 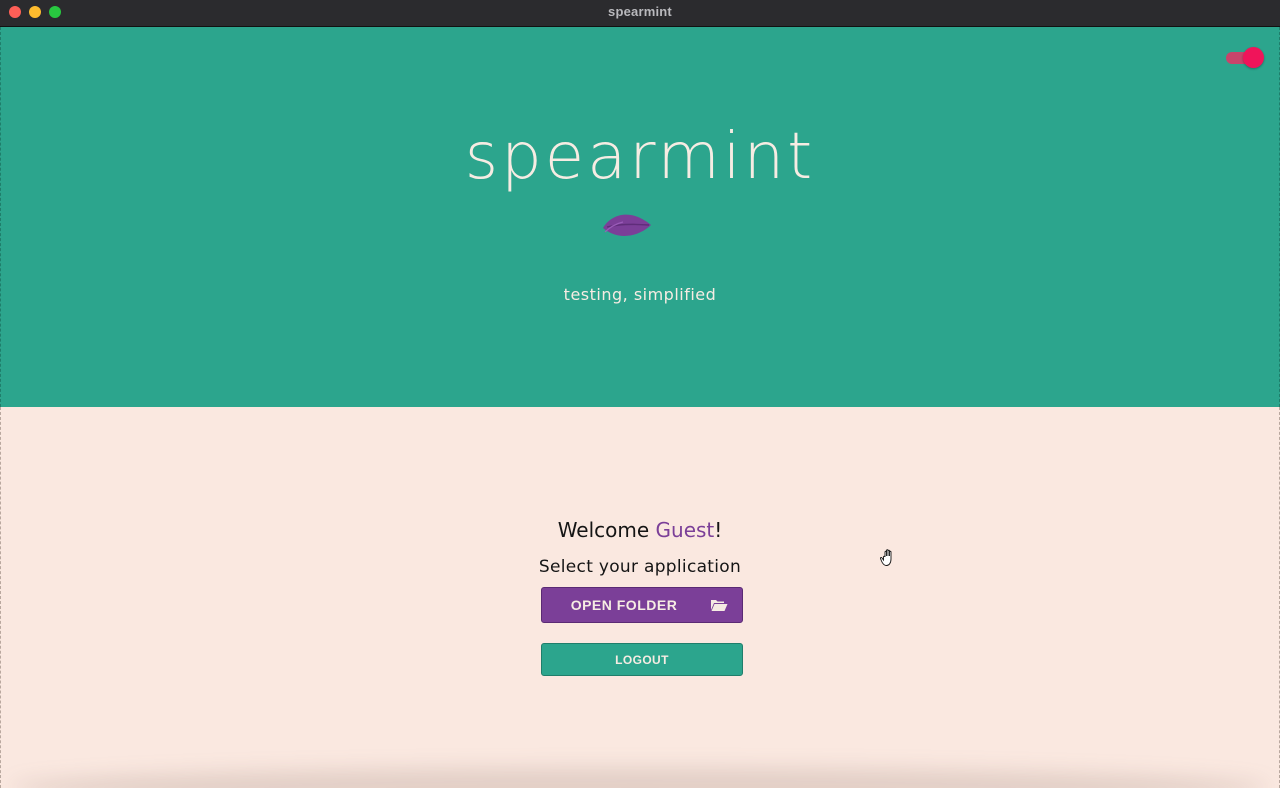 I want to click on window-title: spearmint, so click(x=640, y=11).